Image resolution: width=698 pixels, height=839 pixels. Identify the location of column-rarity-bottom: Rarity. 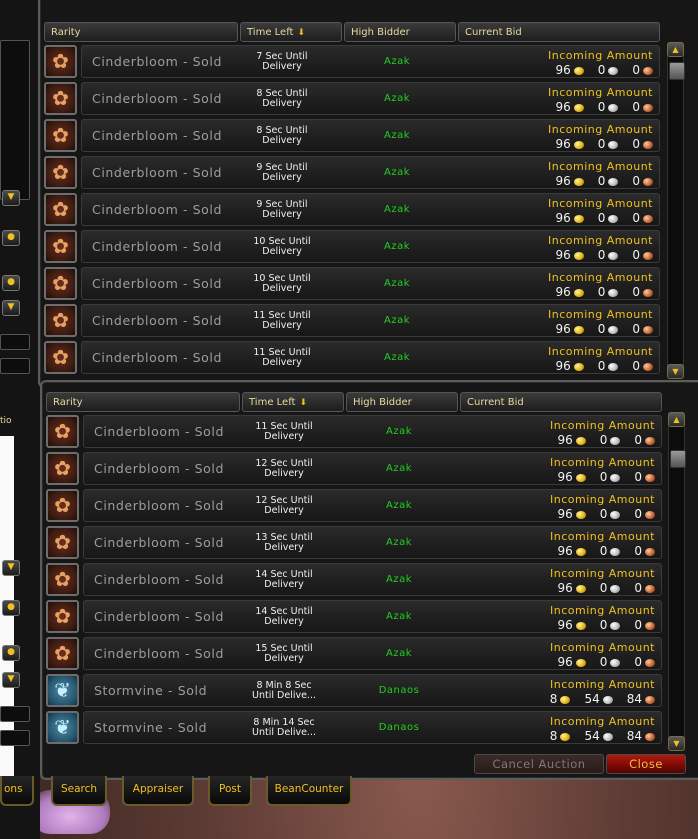
(143, 402).